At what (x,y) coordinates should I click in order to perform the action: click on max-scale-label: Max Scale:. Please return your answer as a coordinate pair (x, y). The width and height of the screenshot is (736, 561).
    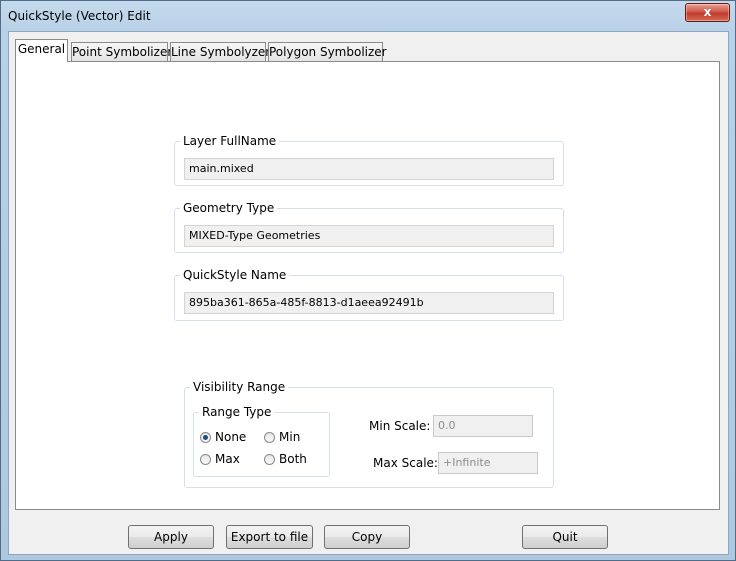
    Looking at the image, I should click on (405, 463).